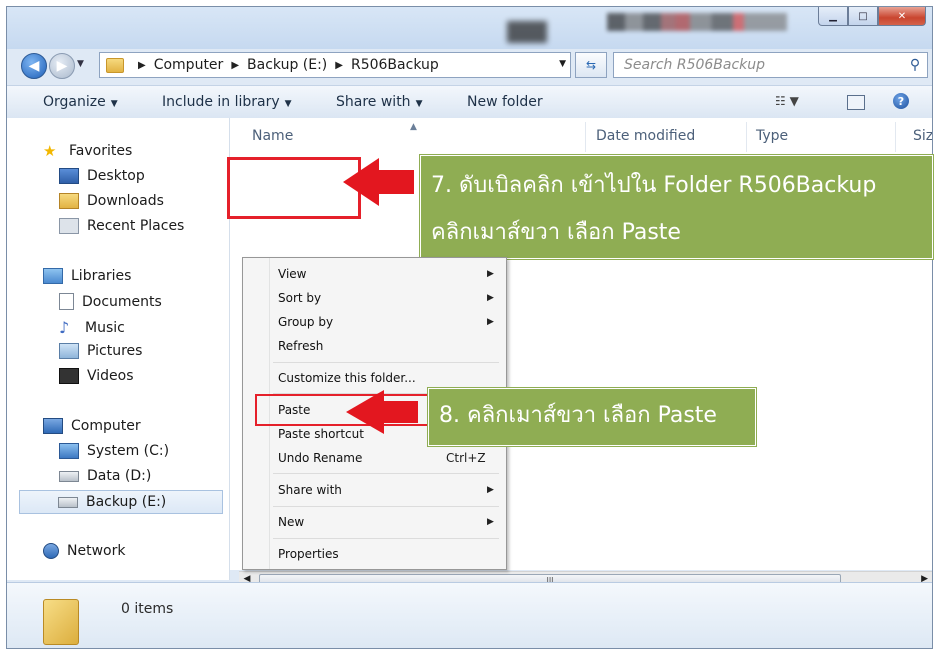 The image size is (936, 652). I want to click on nav-data-d: Data (D:), so click(105, 476).